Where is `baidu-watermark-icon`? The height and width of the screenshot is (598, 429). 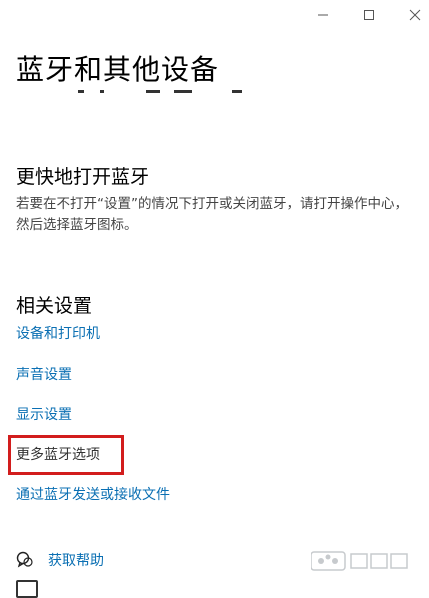 baidu-watermark-icon is located at coordinates (359, 561).